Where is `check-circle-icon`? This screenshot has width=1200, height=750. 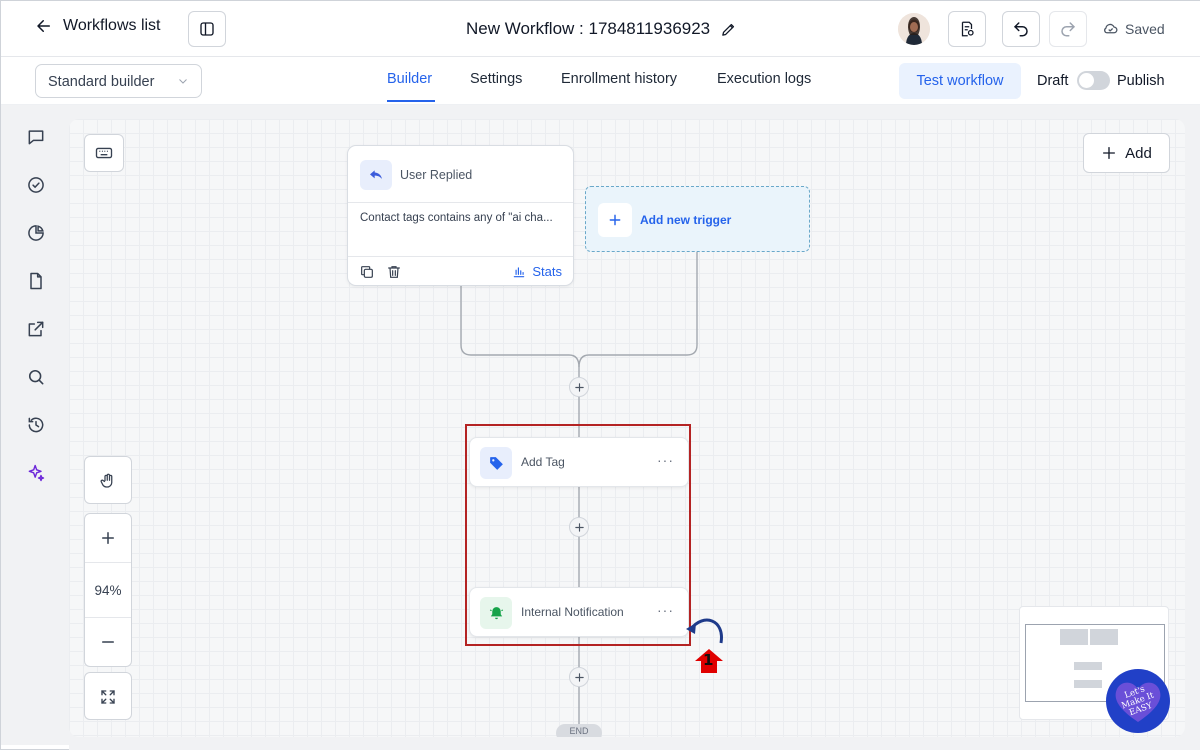 check-circle-icon is located at coordinates (36, 185).